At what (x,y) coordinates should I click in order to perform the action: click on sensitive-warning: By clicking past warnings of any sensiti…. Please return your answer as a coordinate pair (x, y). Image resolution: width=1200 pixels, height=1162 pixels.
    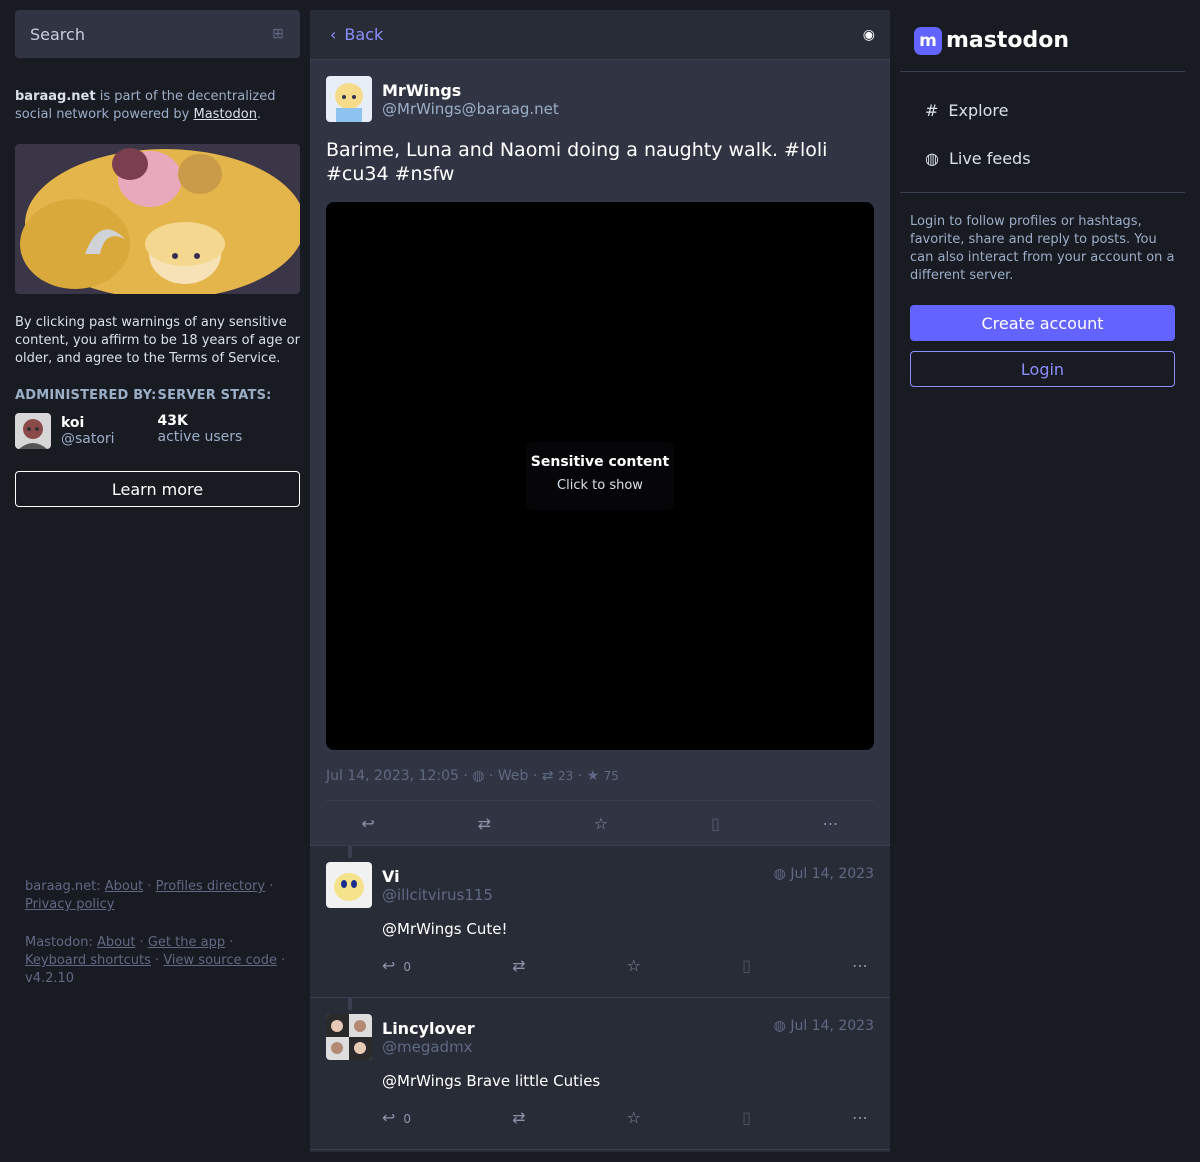
    Looking at the image, I should click on (157, 340).